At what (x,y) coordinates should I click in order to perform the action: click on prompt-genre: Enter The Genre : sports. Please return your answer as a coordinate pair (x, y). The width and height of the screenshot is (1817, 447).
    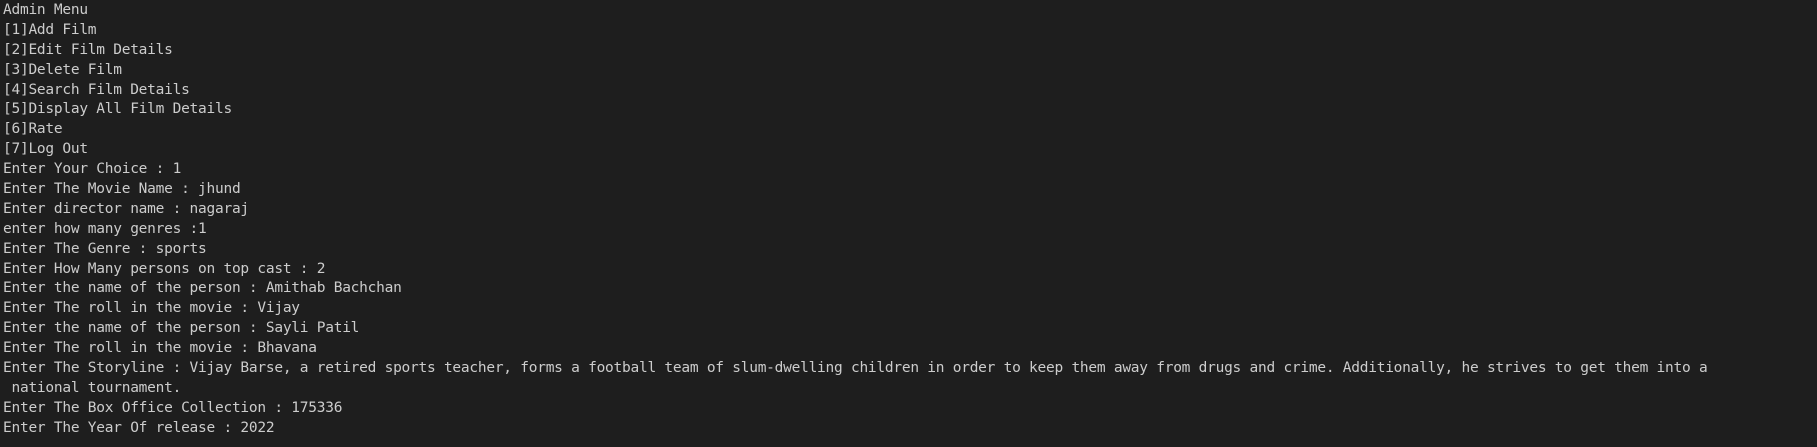
    Looking at the image, I should click on (105, 248).